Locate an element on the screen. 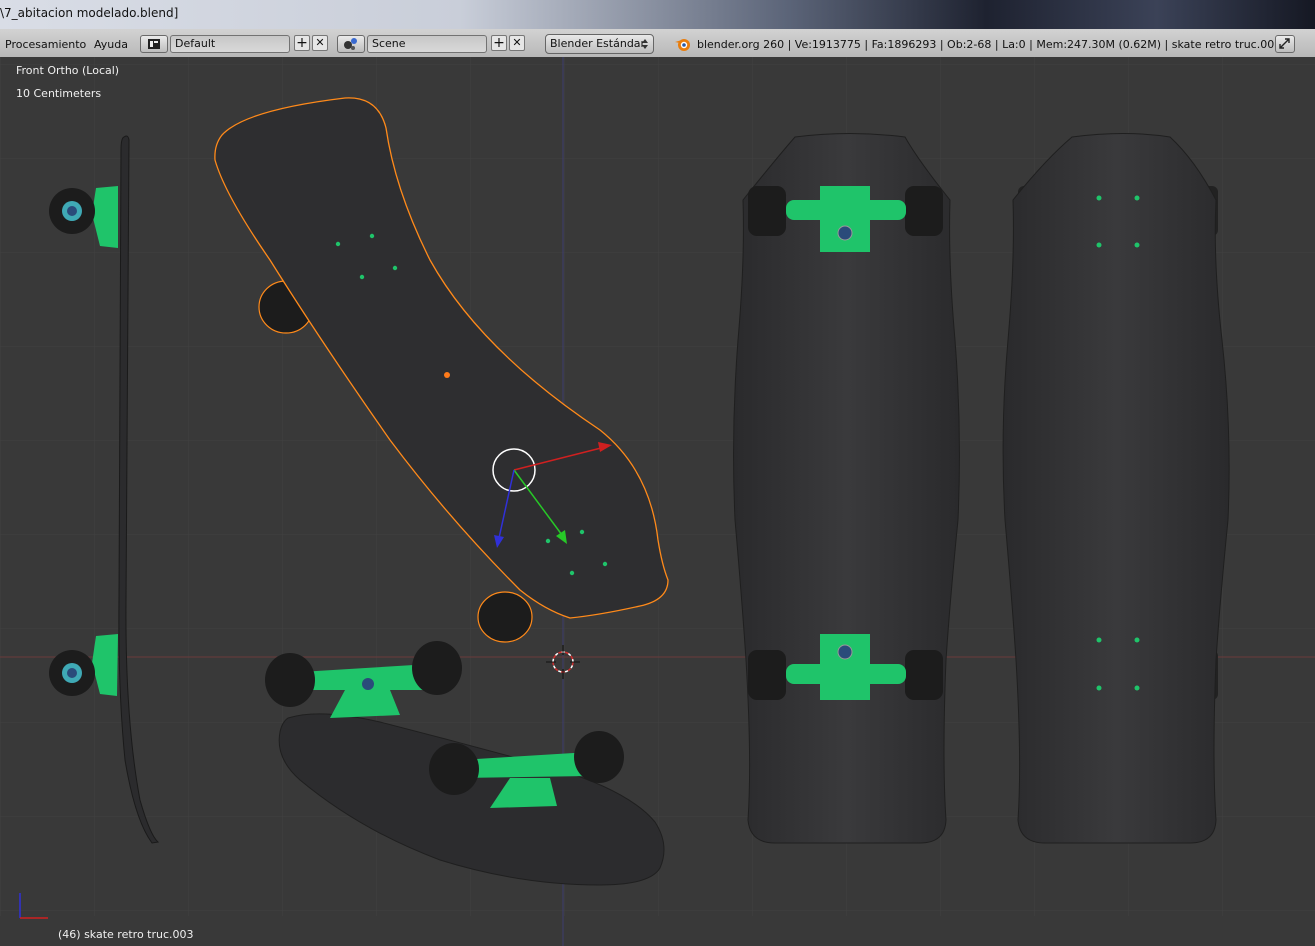 Image resolution: width=1315 pixels, height=946 pixels. window-title-bar: \7_abitacion modelado.blend] is located at coordinates (657, 14).